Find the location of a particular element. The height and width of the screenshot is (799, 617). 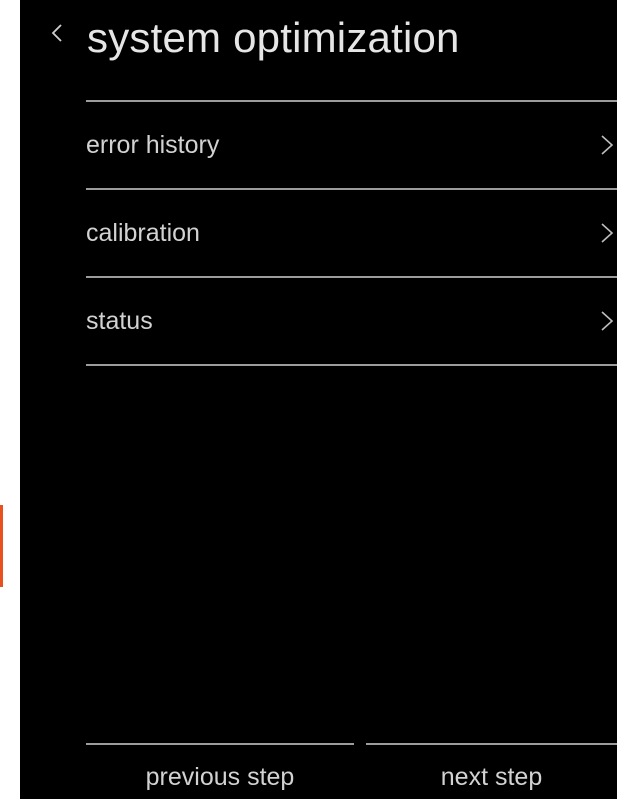

menu-item-status: status is located at coordinates (351, 321).